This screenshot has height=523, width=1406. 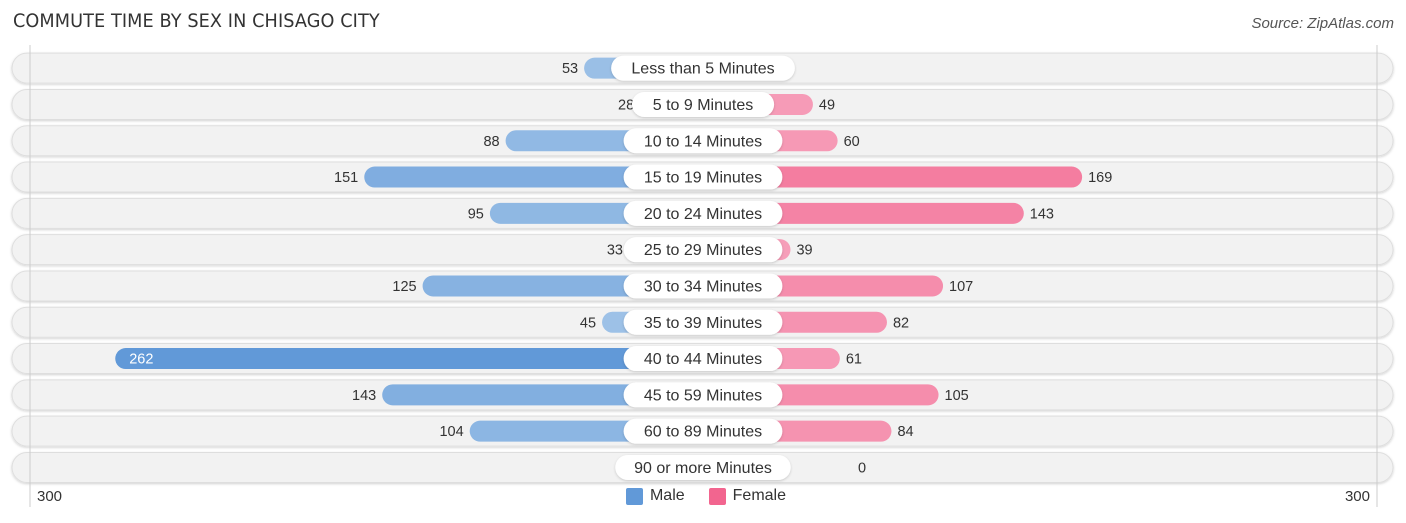 What do you see at coordinates (451, 432) in the screenshot?
I see `data-label-male: 104` at bounding box center [451, 432].